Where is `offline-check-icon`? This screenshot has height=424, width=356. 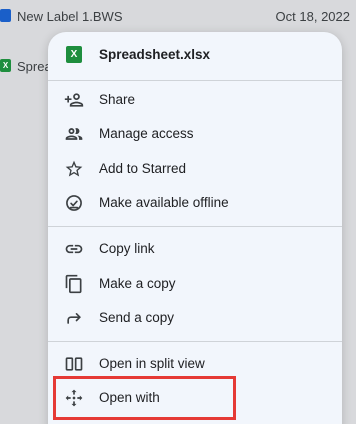
offline-check-icon is located at coordinates (74, 203).